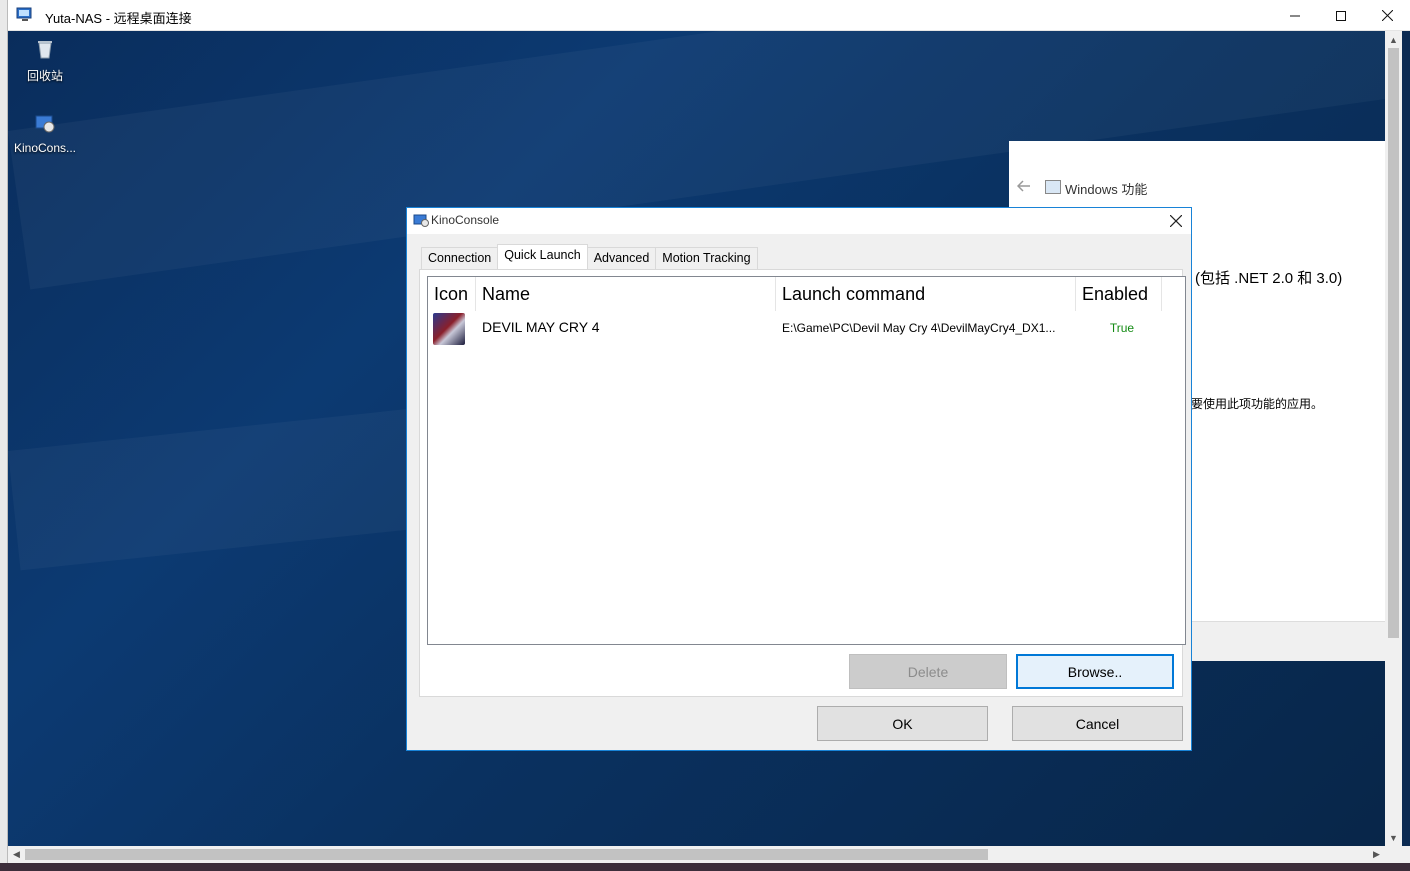  I want to click on tab-motion-tracking: Motion Tracking, so click(706, 258).